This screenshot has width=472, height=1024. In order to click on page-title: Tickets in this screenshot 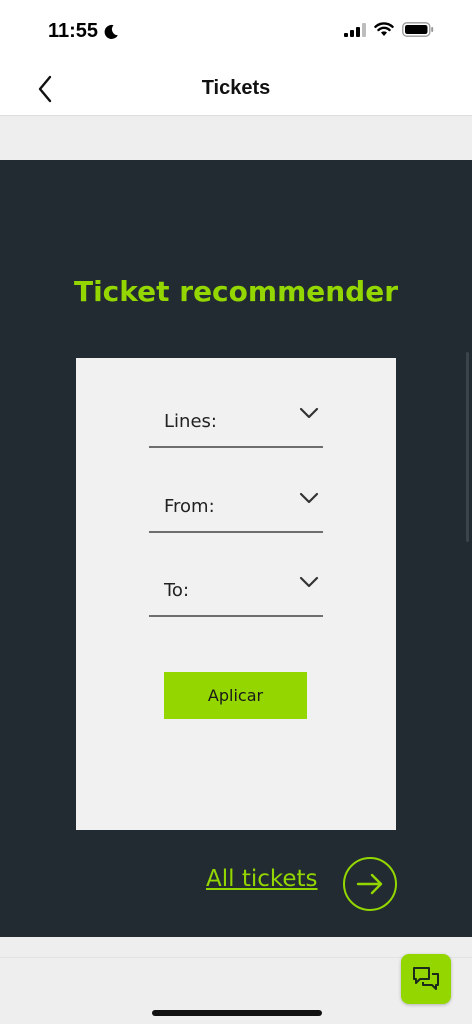, I will do `click(236, 88)`.